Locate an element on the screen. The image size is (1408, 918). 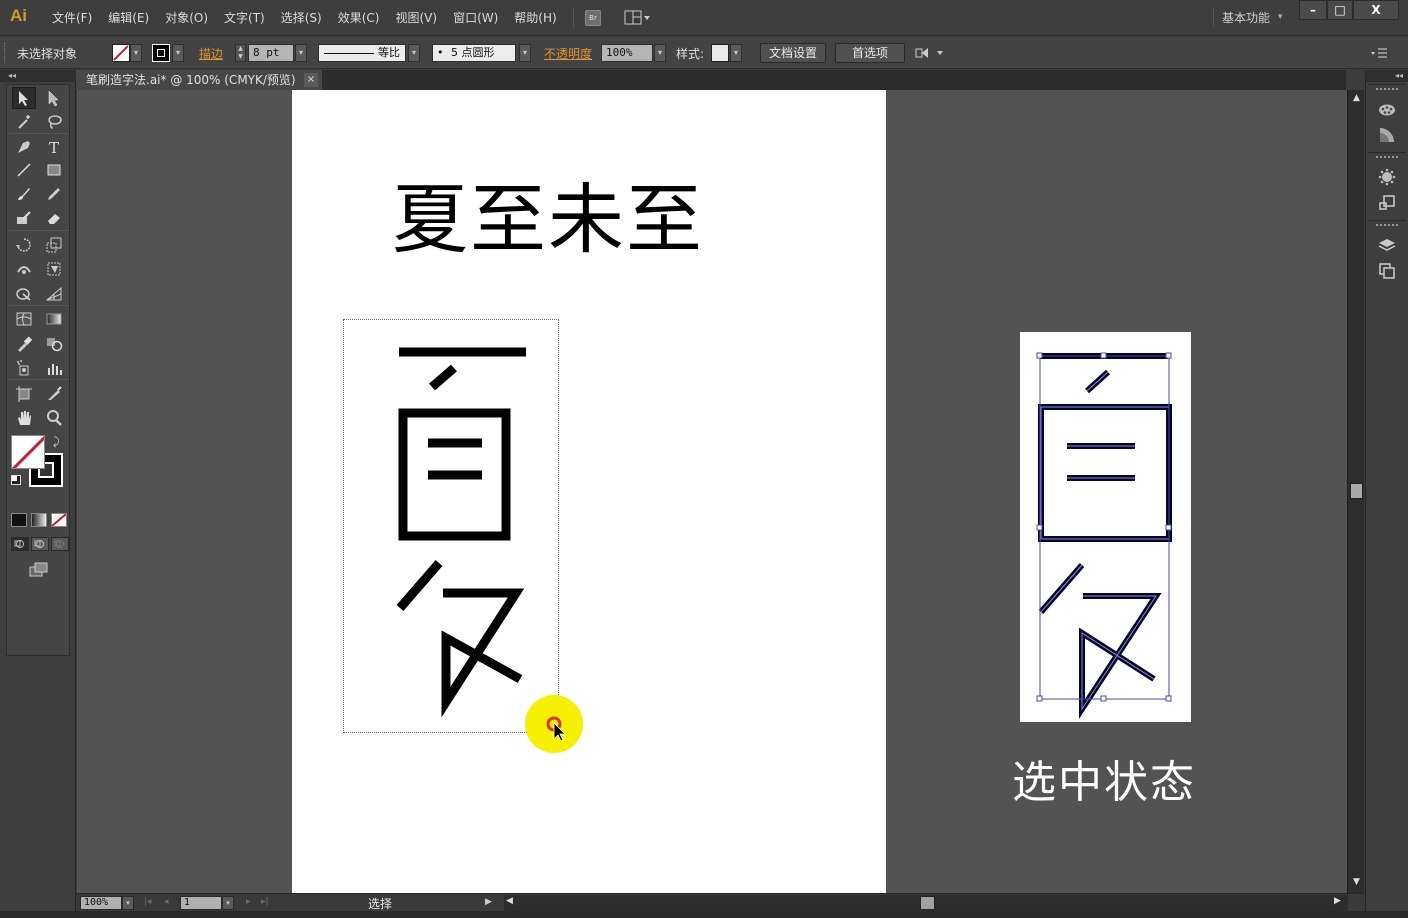
gradient-tool is located at coordinates (54, 319).